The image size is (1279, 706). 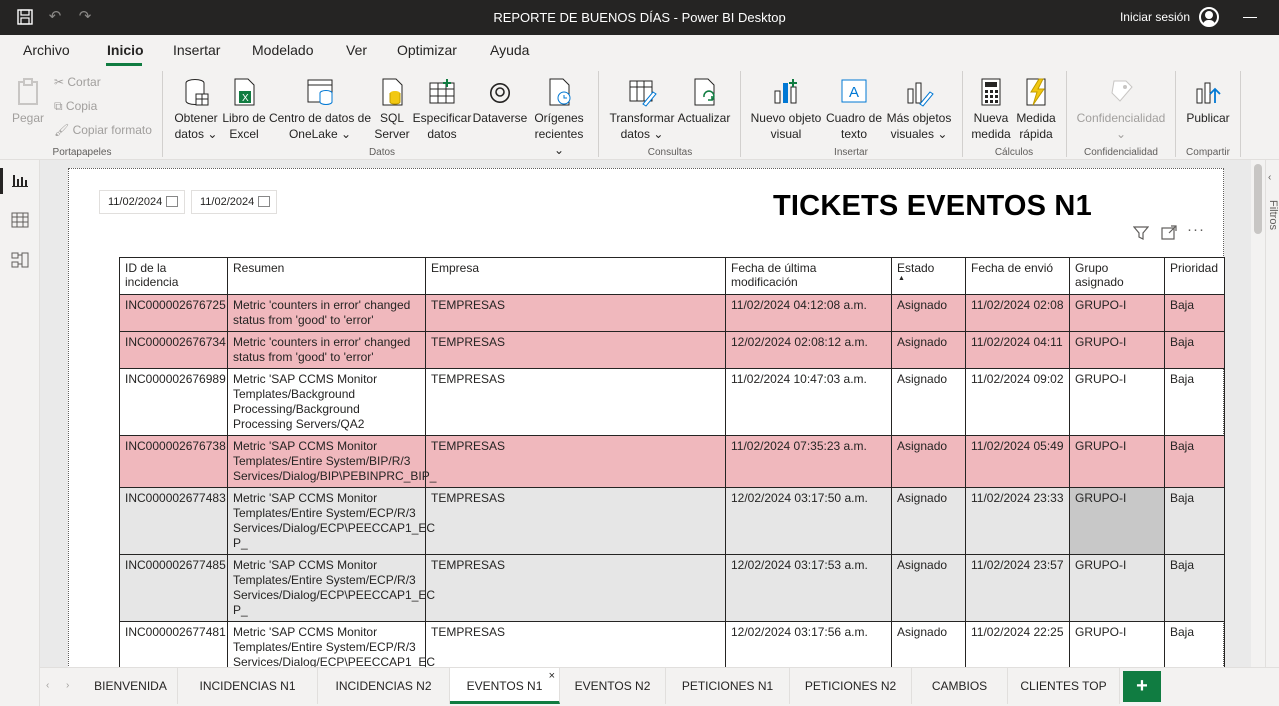 I want to click on table-cell: 11/02/2024 07:35:23 a.m., so click(x=808, y=461).